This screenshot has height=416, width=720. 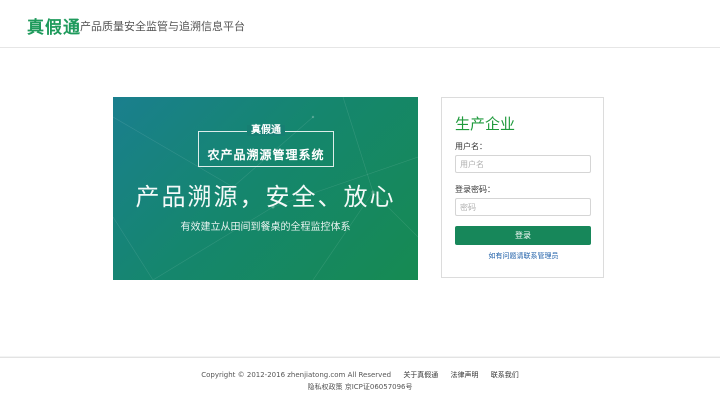 What do you see at coordinates (360, 24) in the screenshot?
I see `site-header: 真假通 产品质量安全监管与追溯信息平台` at bounding box center [360, 24].